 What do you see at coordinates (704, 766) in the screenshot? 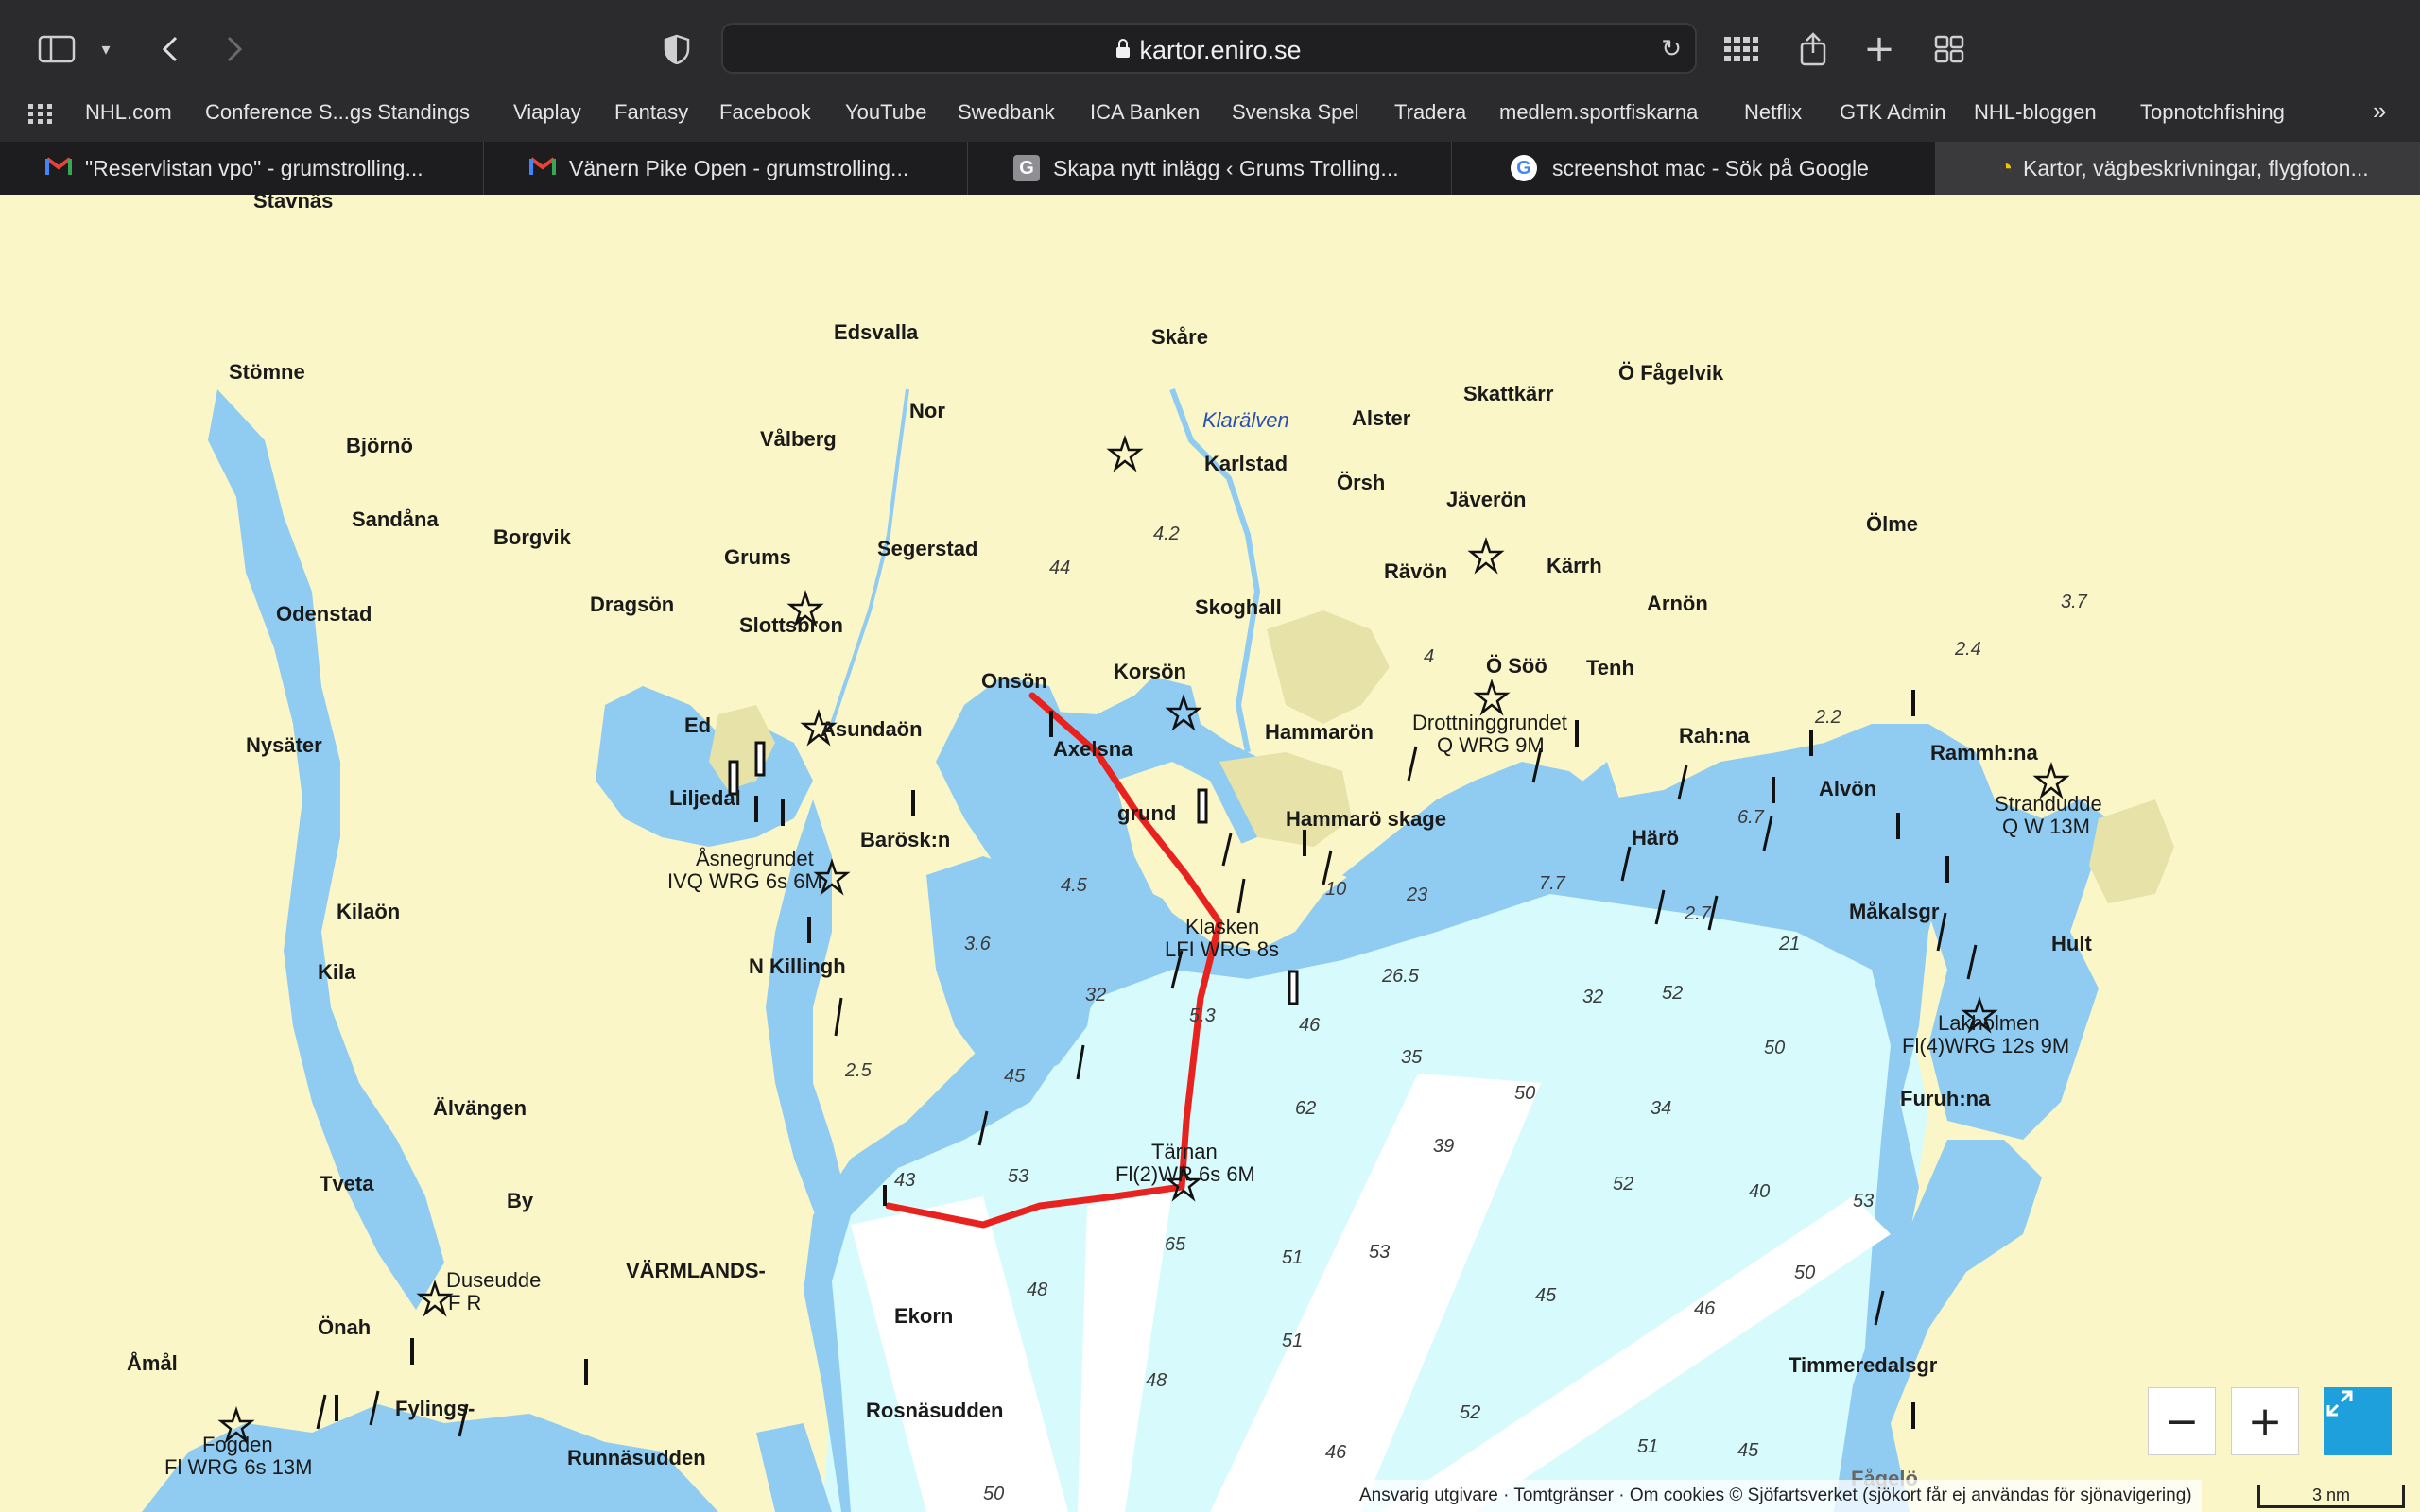
I see `lake-grums` at bounding box center [704, 766].